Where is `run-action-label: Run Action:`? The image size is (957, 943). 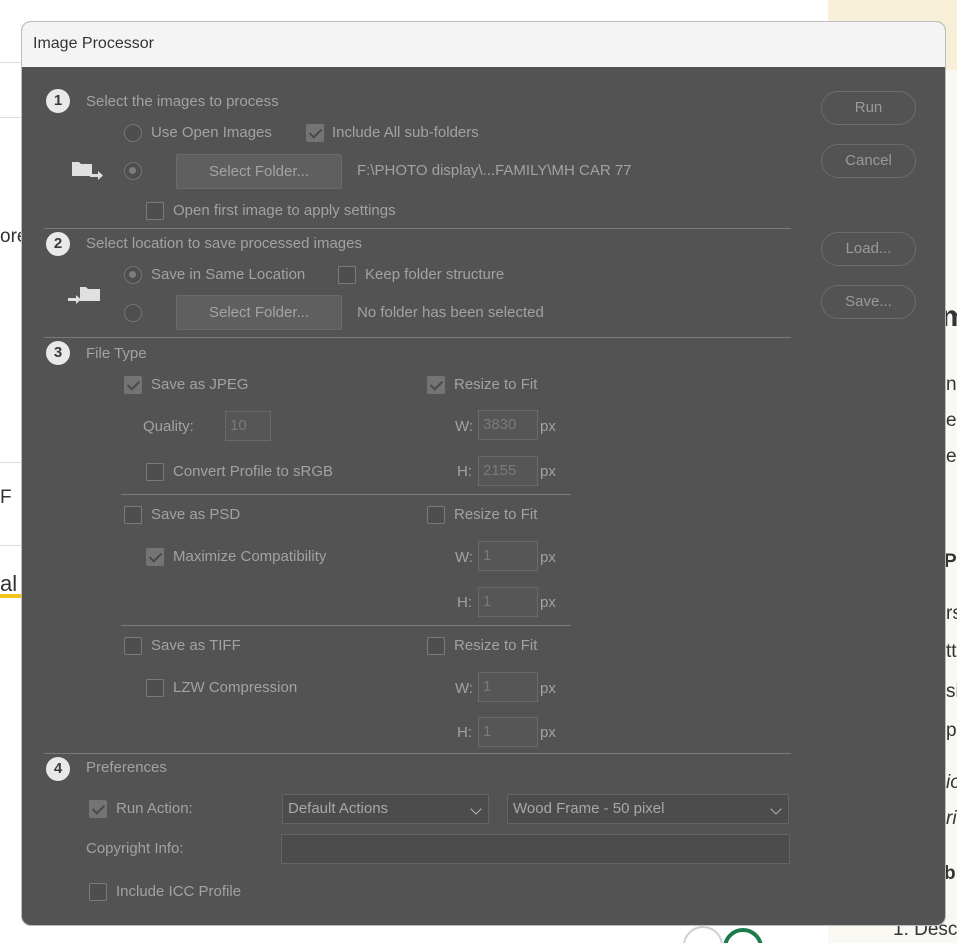
run-action-label: Run Action: is located at coordinates (154, 808).